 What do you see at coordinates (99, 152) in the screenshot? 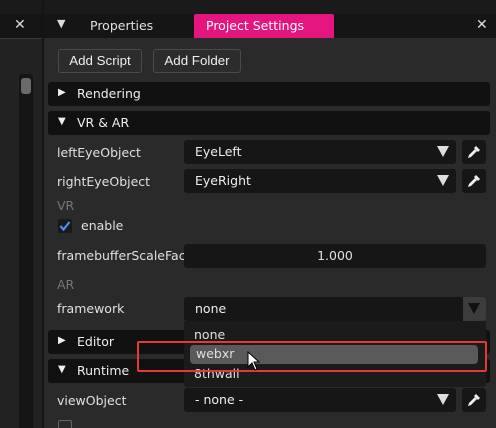
I see `left-eye-label: leftEyeObject` at bounding box center [99, 152].